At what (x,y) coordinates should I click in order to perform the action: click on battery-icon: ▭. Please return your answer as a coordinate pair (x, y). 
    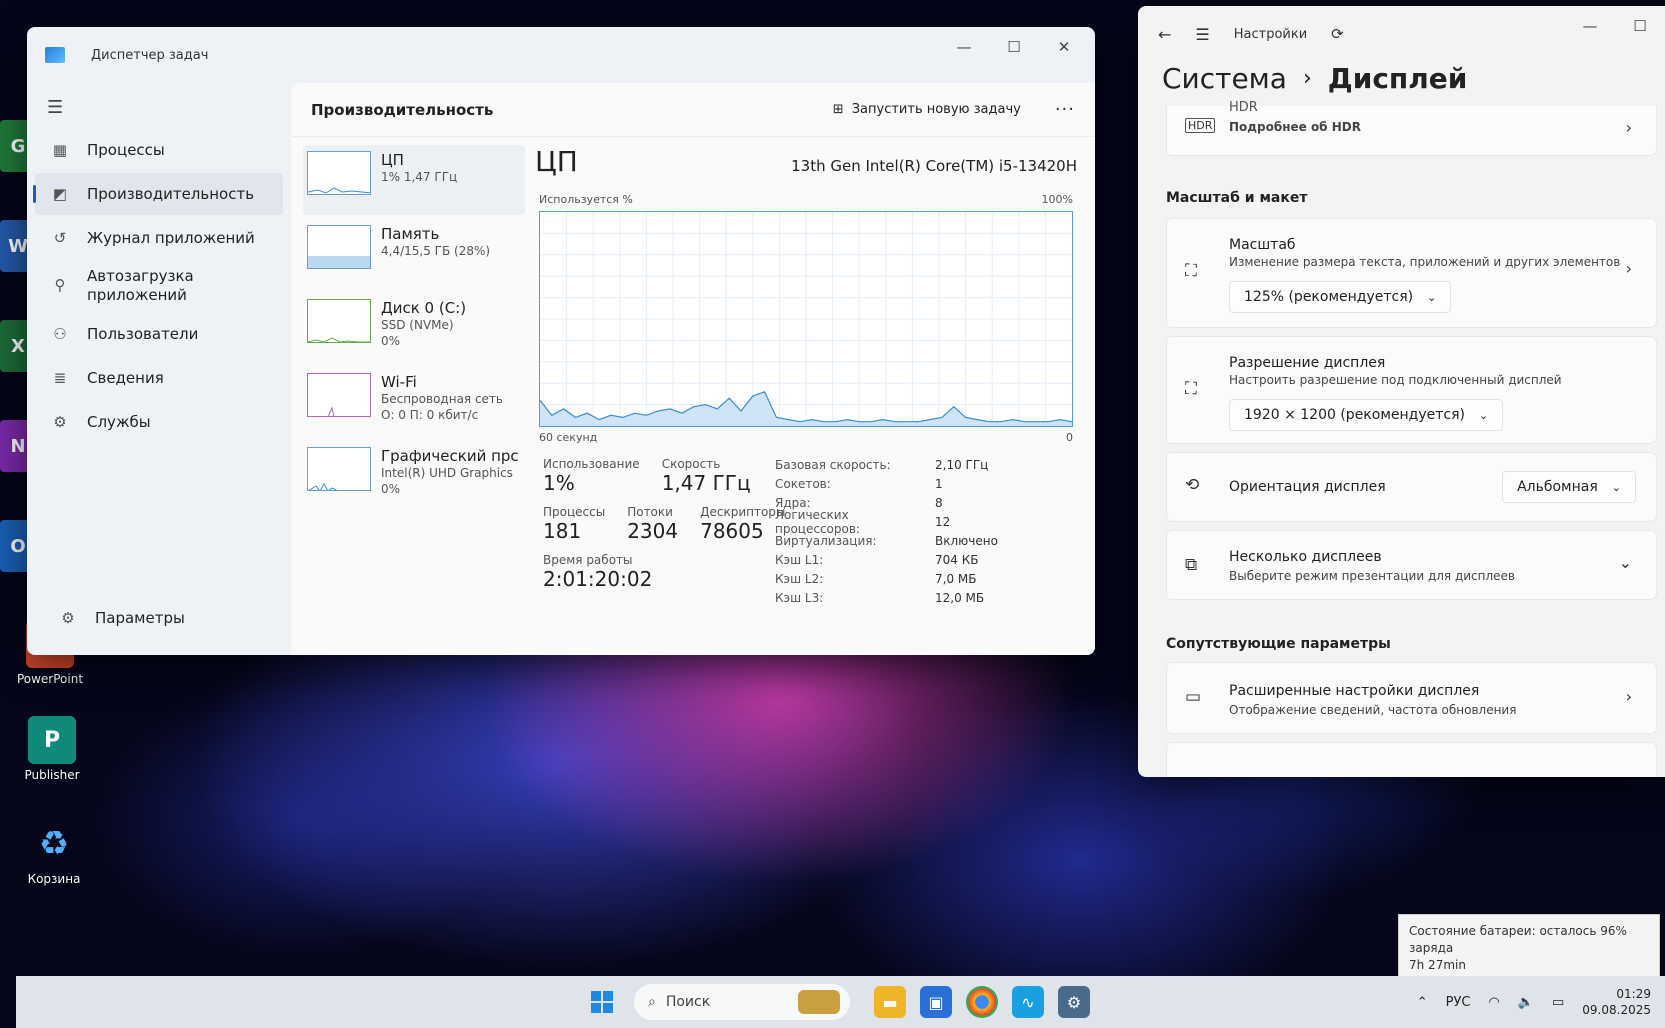
    Looking at the image, I should click on (1558, 1002).